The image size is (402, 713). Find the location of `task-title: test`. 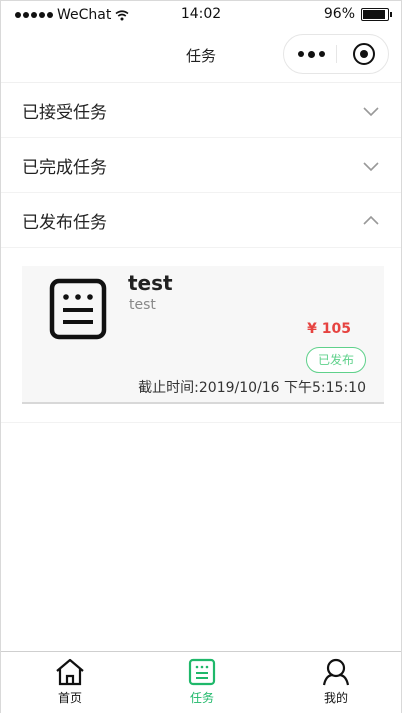

task-title: test is located at coordinates (150, 283).